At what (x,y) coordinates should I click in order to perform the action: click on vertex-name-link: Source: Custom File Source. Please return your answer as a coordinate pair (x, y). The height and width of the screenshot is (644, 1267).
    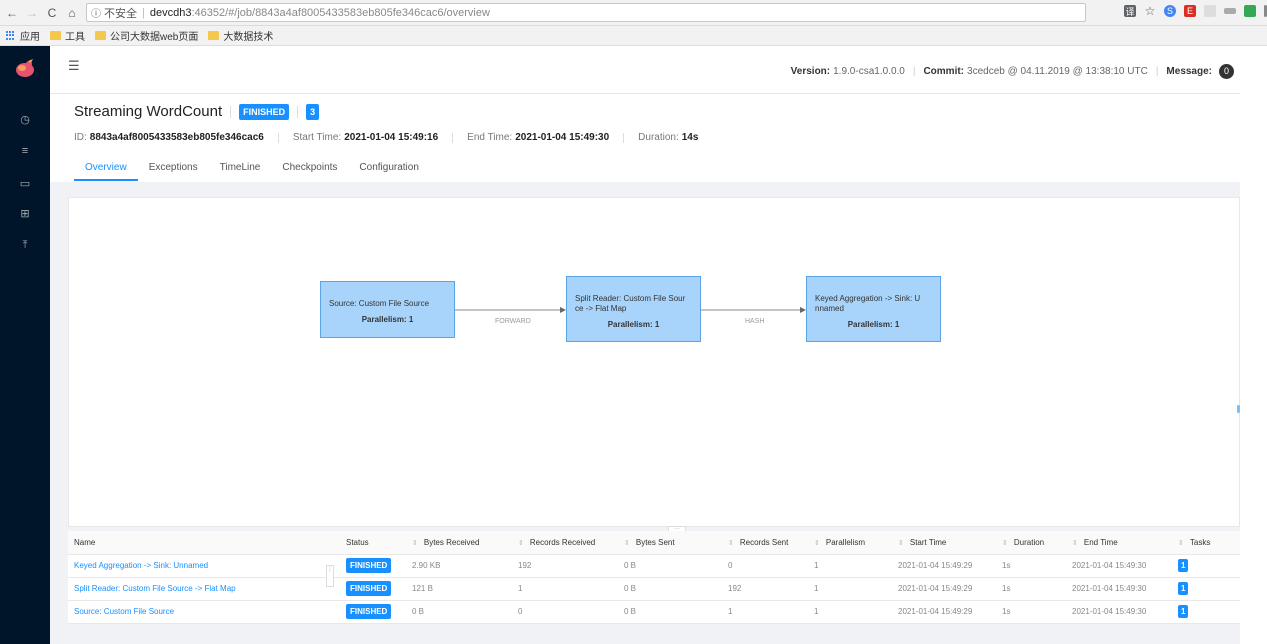
    Looking at the image, I should click on (204, 612).